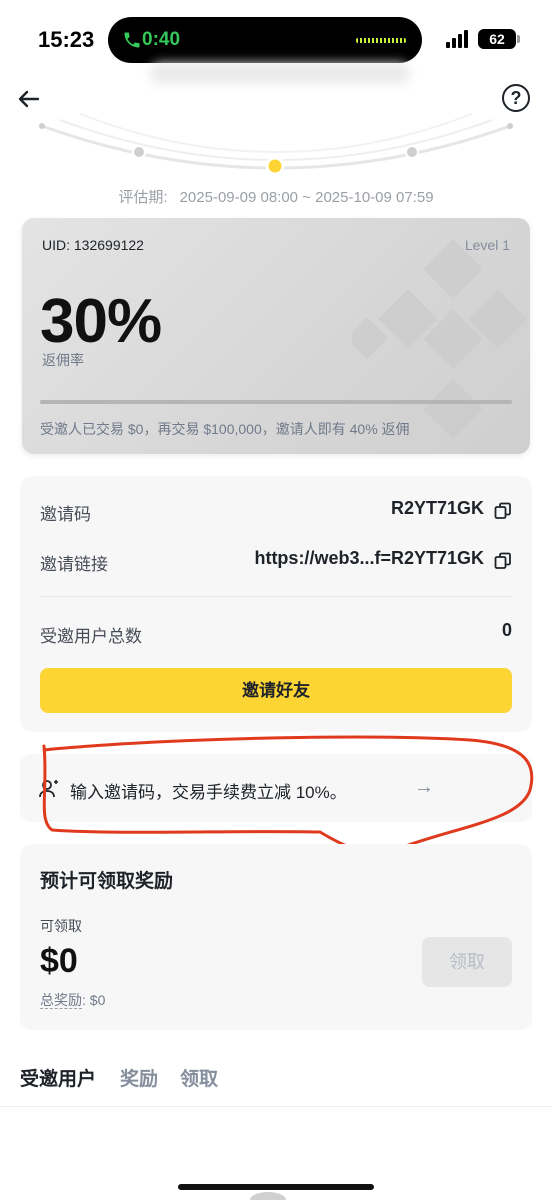  What do you see at coordinates (276, 633) in the screenshot?
I see `invited-total-row: 受邀用户总数 0` at bounding box center [276, 633].